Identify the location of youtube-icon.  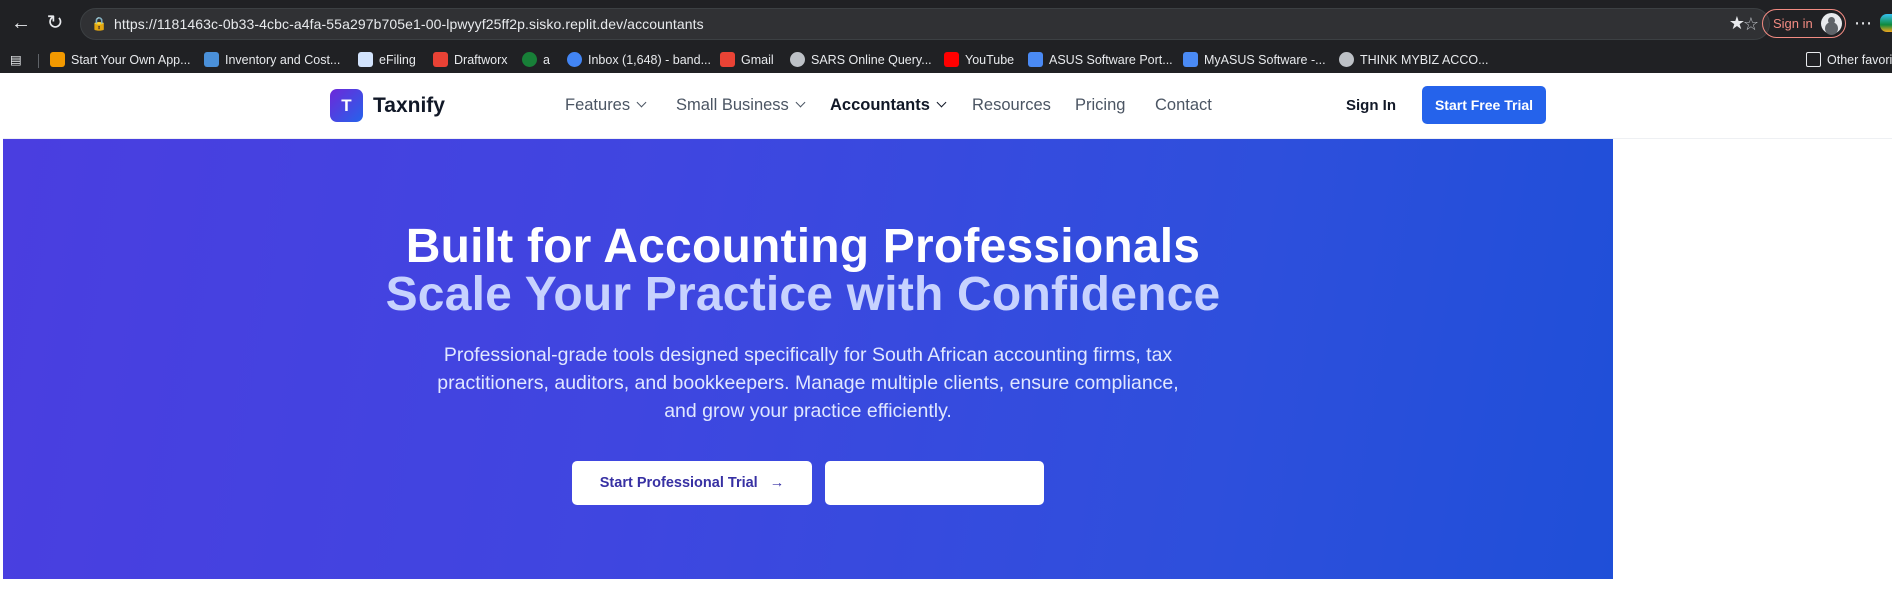
(951, 59).